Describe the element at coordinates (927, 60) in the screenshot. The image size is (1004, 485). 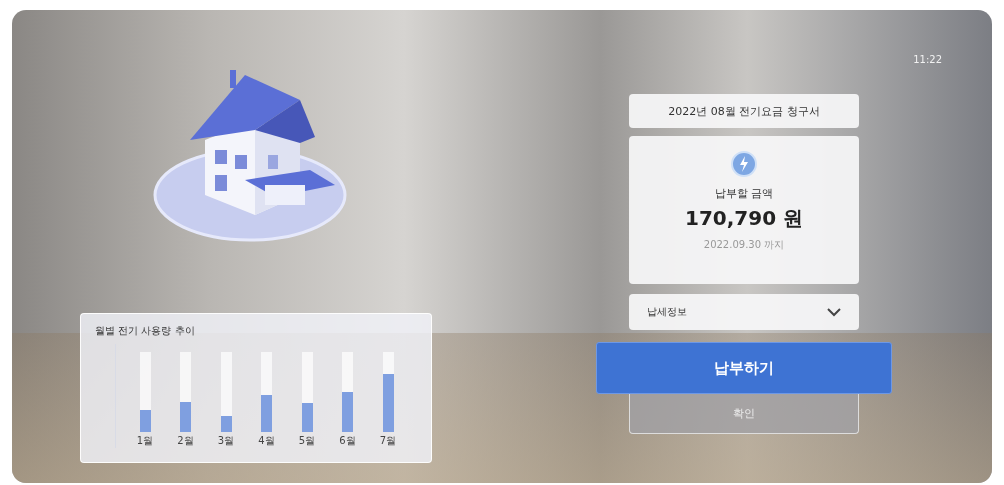
I see `clock-time: 11:22` at that location.